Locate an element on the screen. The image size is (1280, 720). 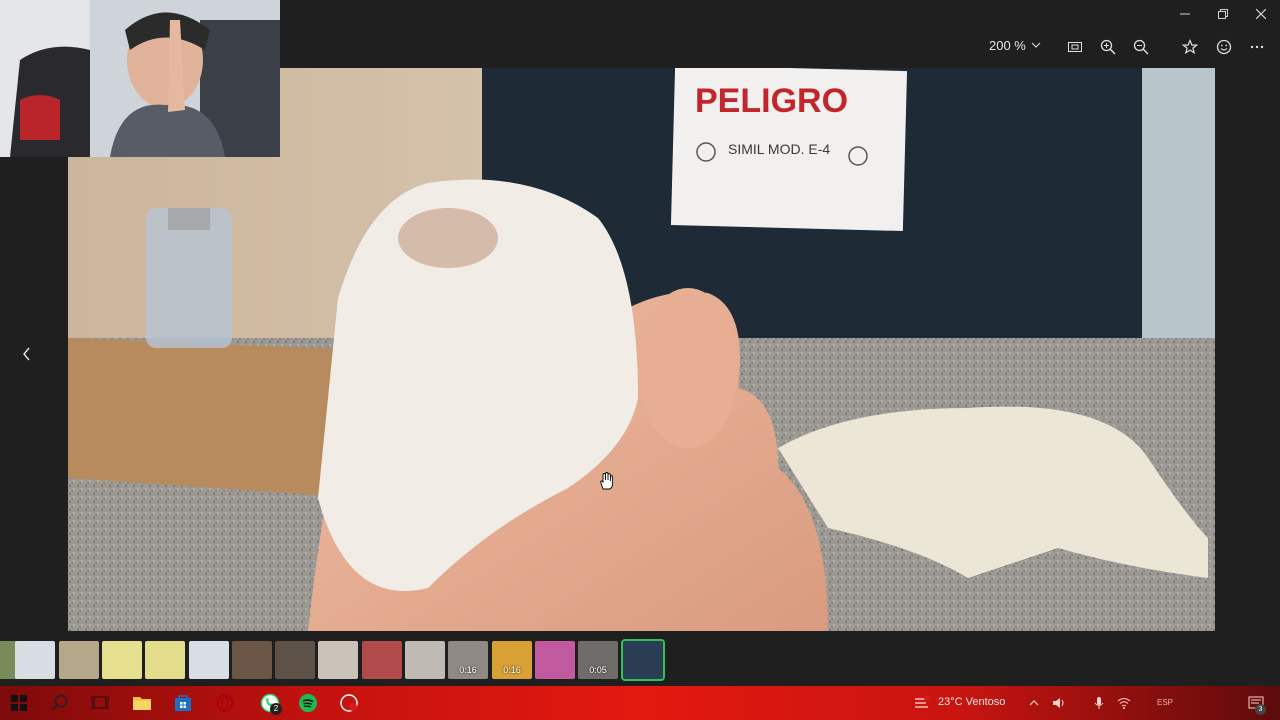
restore-icon is located at coordinates (1223, 14).